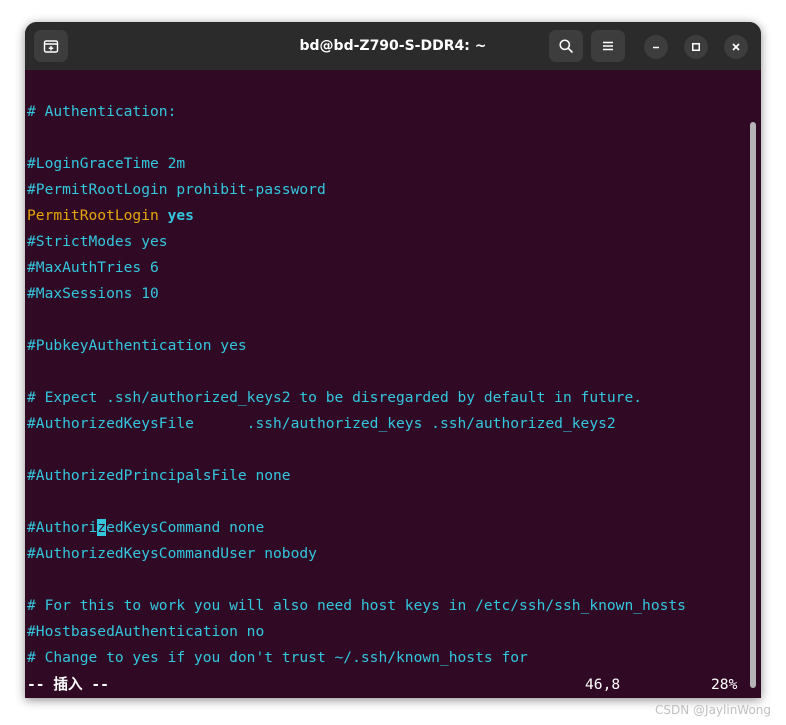  What do you see at coordinates (137, 345) in the screenshot?
I see `code-line: #PubkeyAuthentication yes` at bounding box center [137, 345].